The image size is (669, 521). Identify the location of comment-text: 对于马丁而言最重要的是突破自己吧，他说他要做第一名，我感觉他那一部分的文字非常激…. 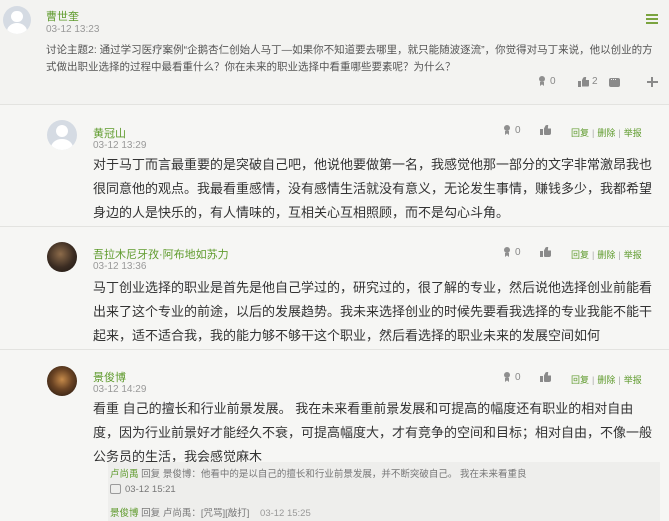
(373, 188).